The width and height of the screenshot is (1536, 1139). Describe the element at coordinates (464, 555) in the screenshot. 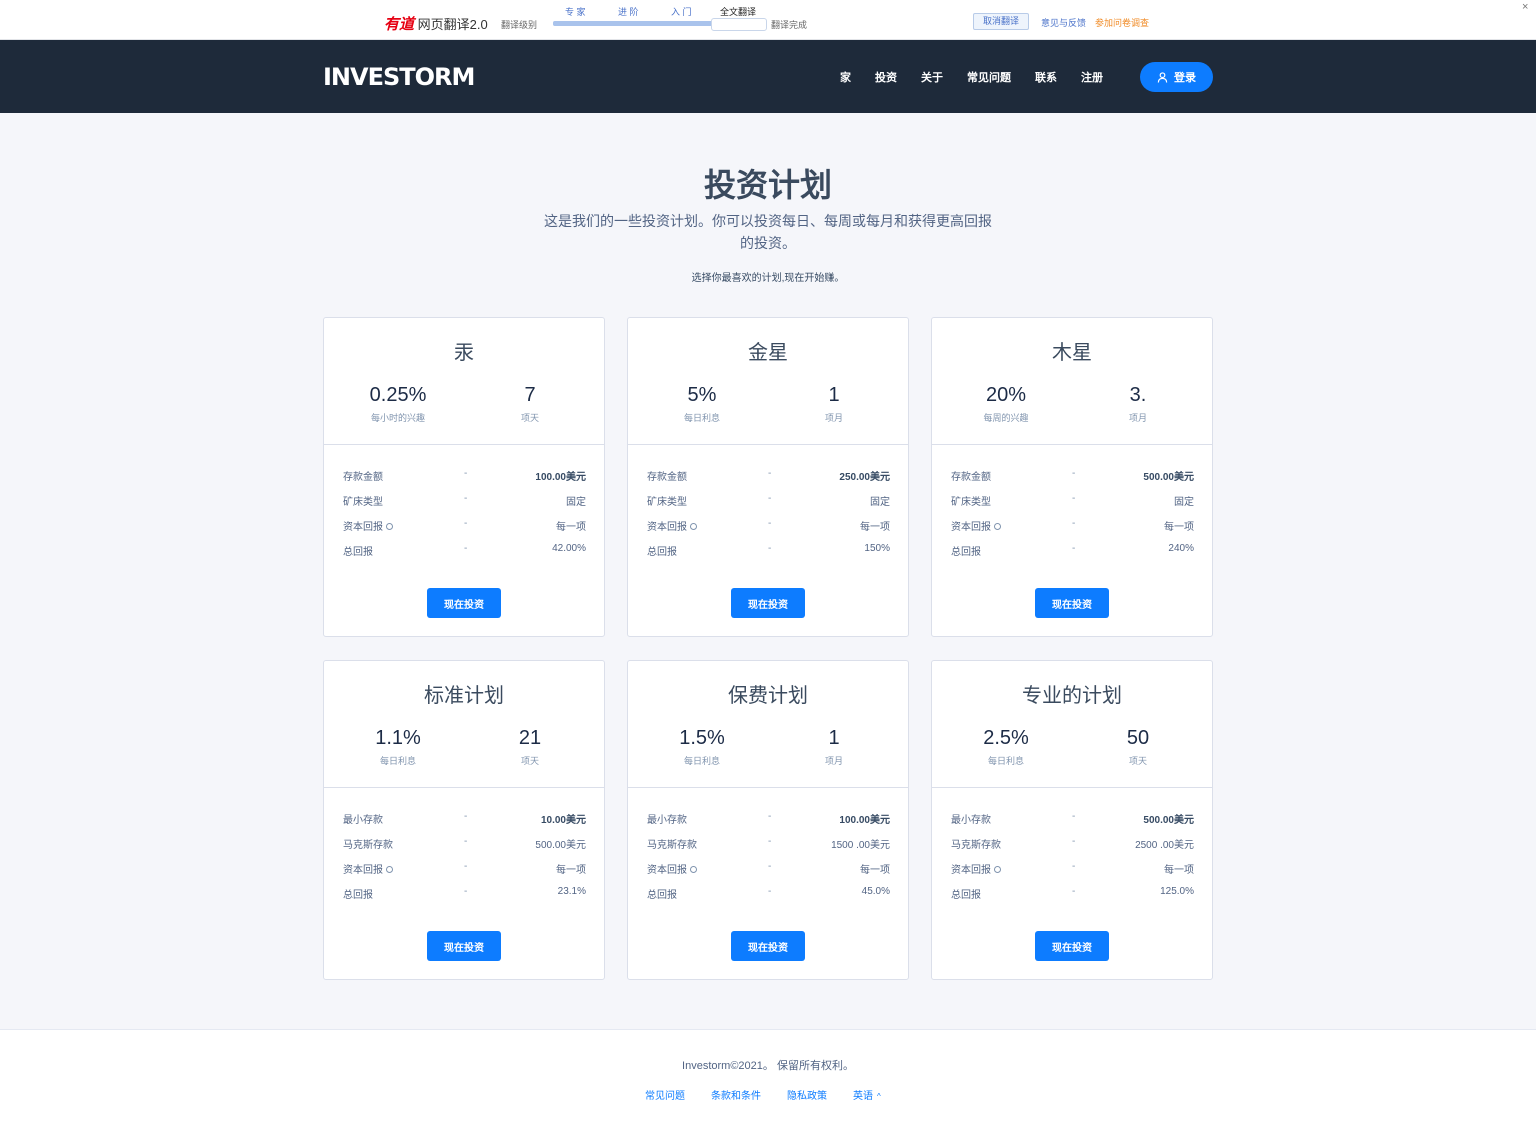

I see `detail-row: 总回报 - 42.00%` at that location.